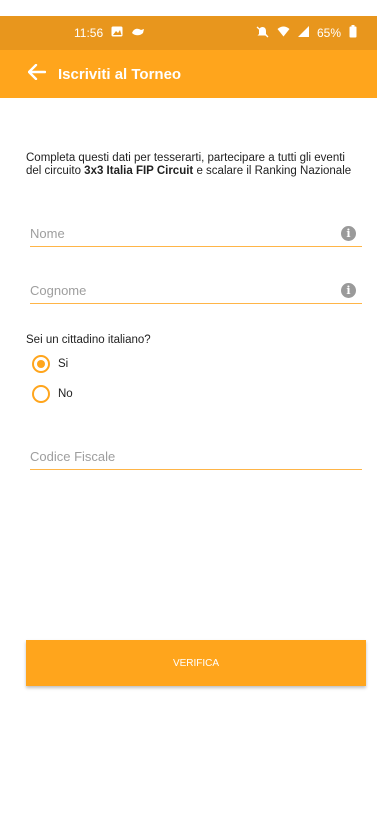 This screenshot has height=834, width=377. What do you see at coordinates (348, 290) in the screenshot?
I see `cognome-info-icon: i` at bounding box center [348, 290].